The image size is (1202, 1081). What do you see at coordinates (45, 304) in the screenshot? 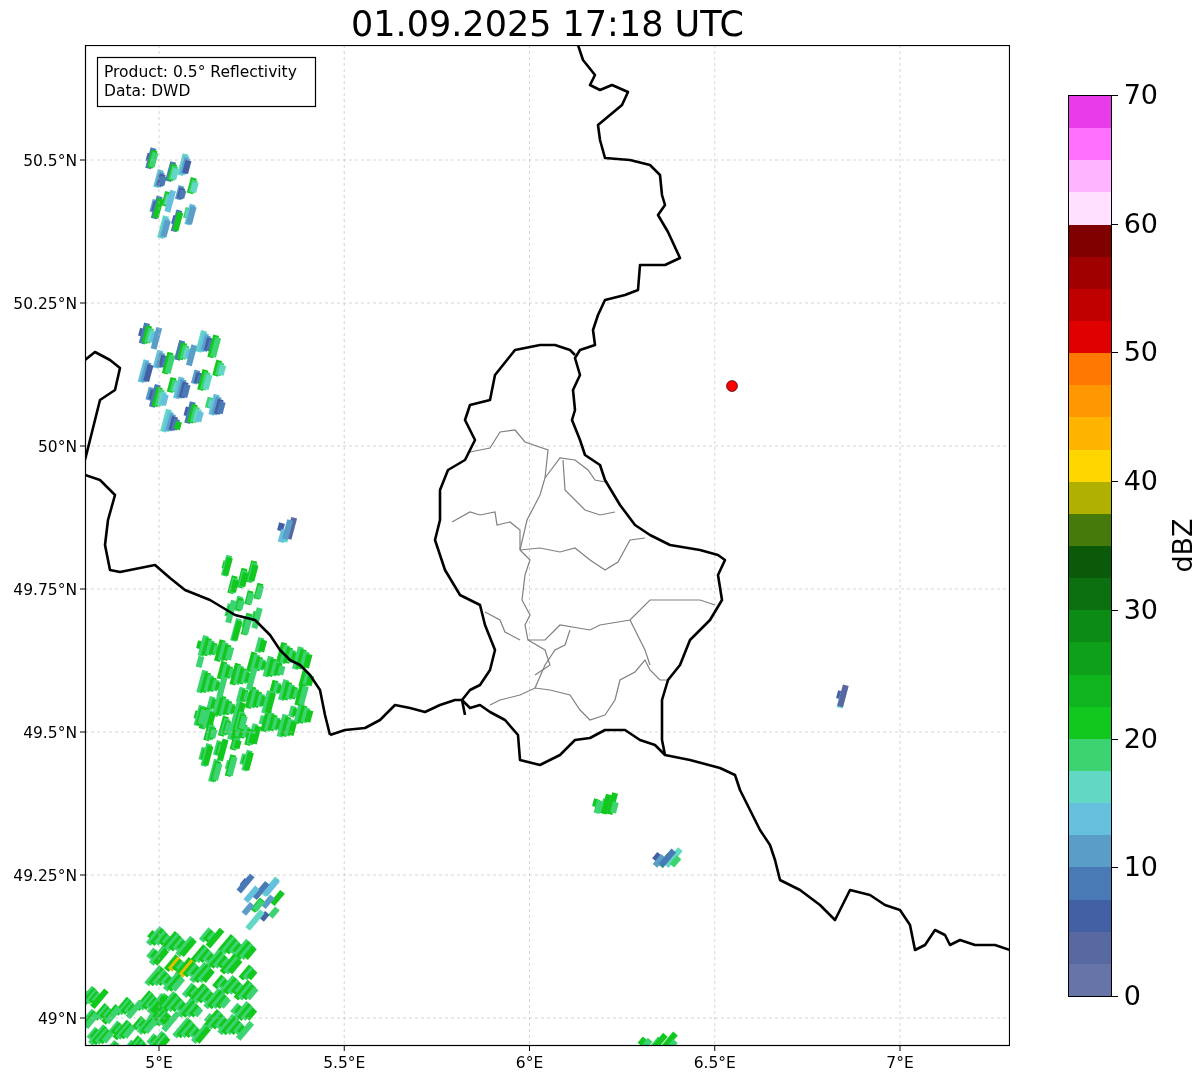
I see `axis-tick-label: 50.25°N` at bounding box center [45, 304].